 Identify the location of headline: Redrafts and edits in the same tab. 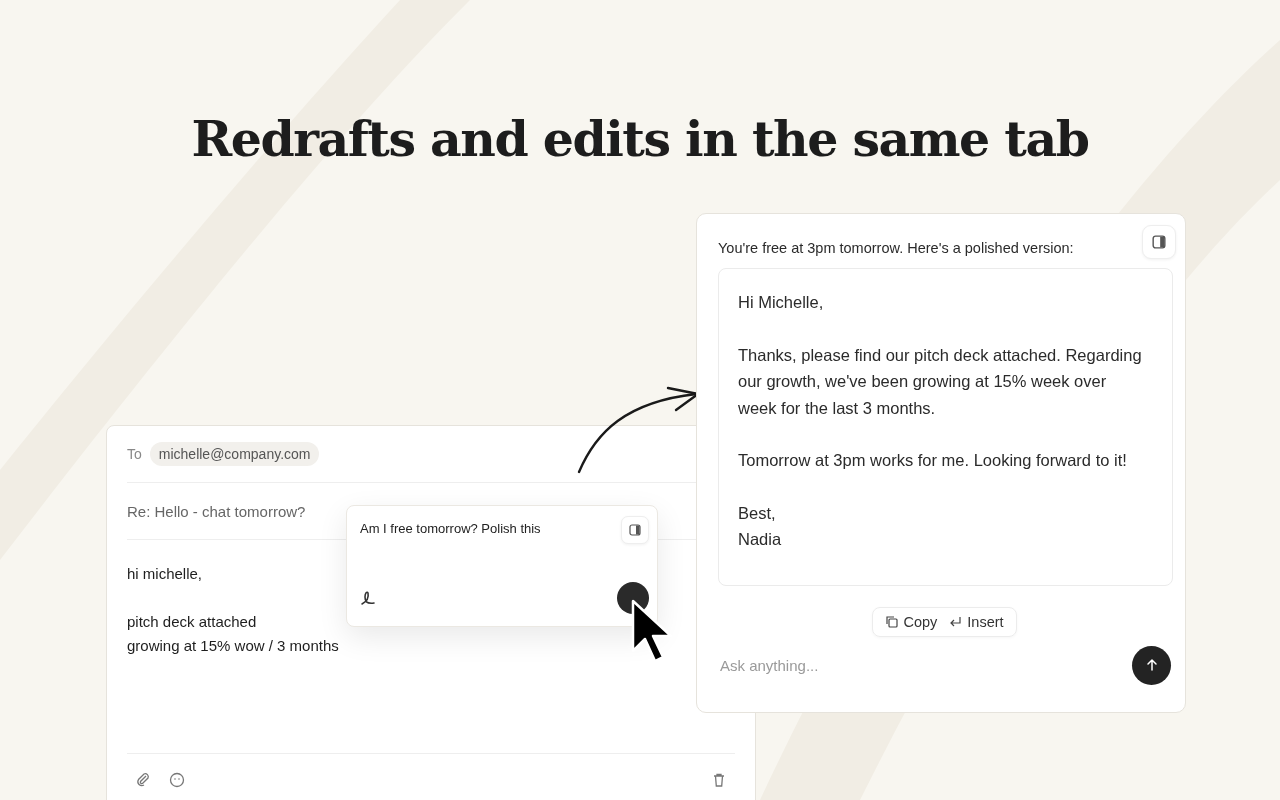
(640, 139).